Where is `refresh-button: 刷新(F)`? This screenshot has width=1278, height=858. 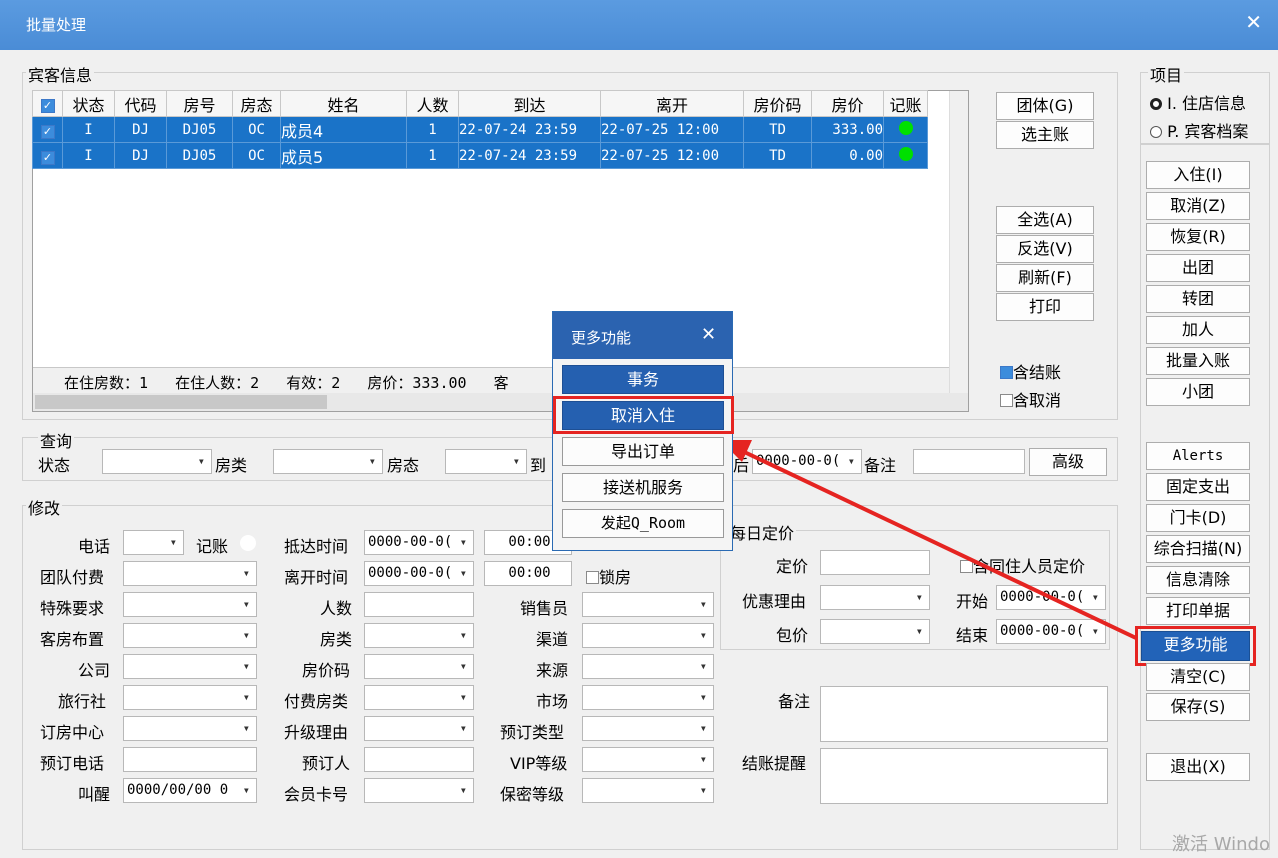
refresh-button: 刷新(F) is located at coordinates (1045, 278).